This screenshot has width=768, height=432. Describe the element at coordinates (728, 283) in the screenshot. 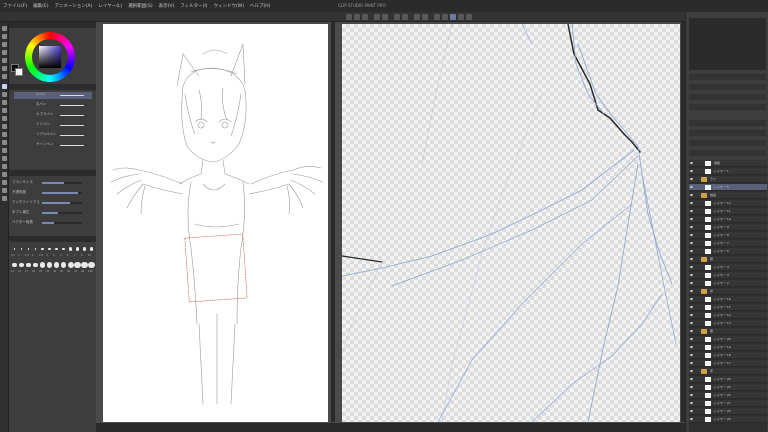

I see `layer-item: レイヤー 2` at that location.